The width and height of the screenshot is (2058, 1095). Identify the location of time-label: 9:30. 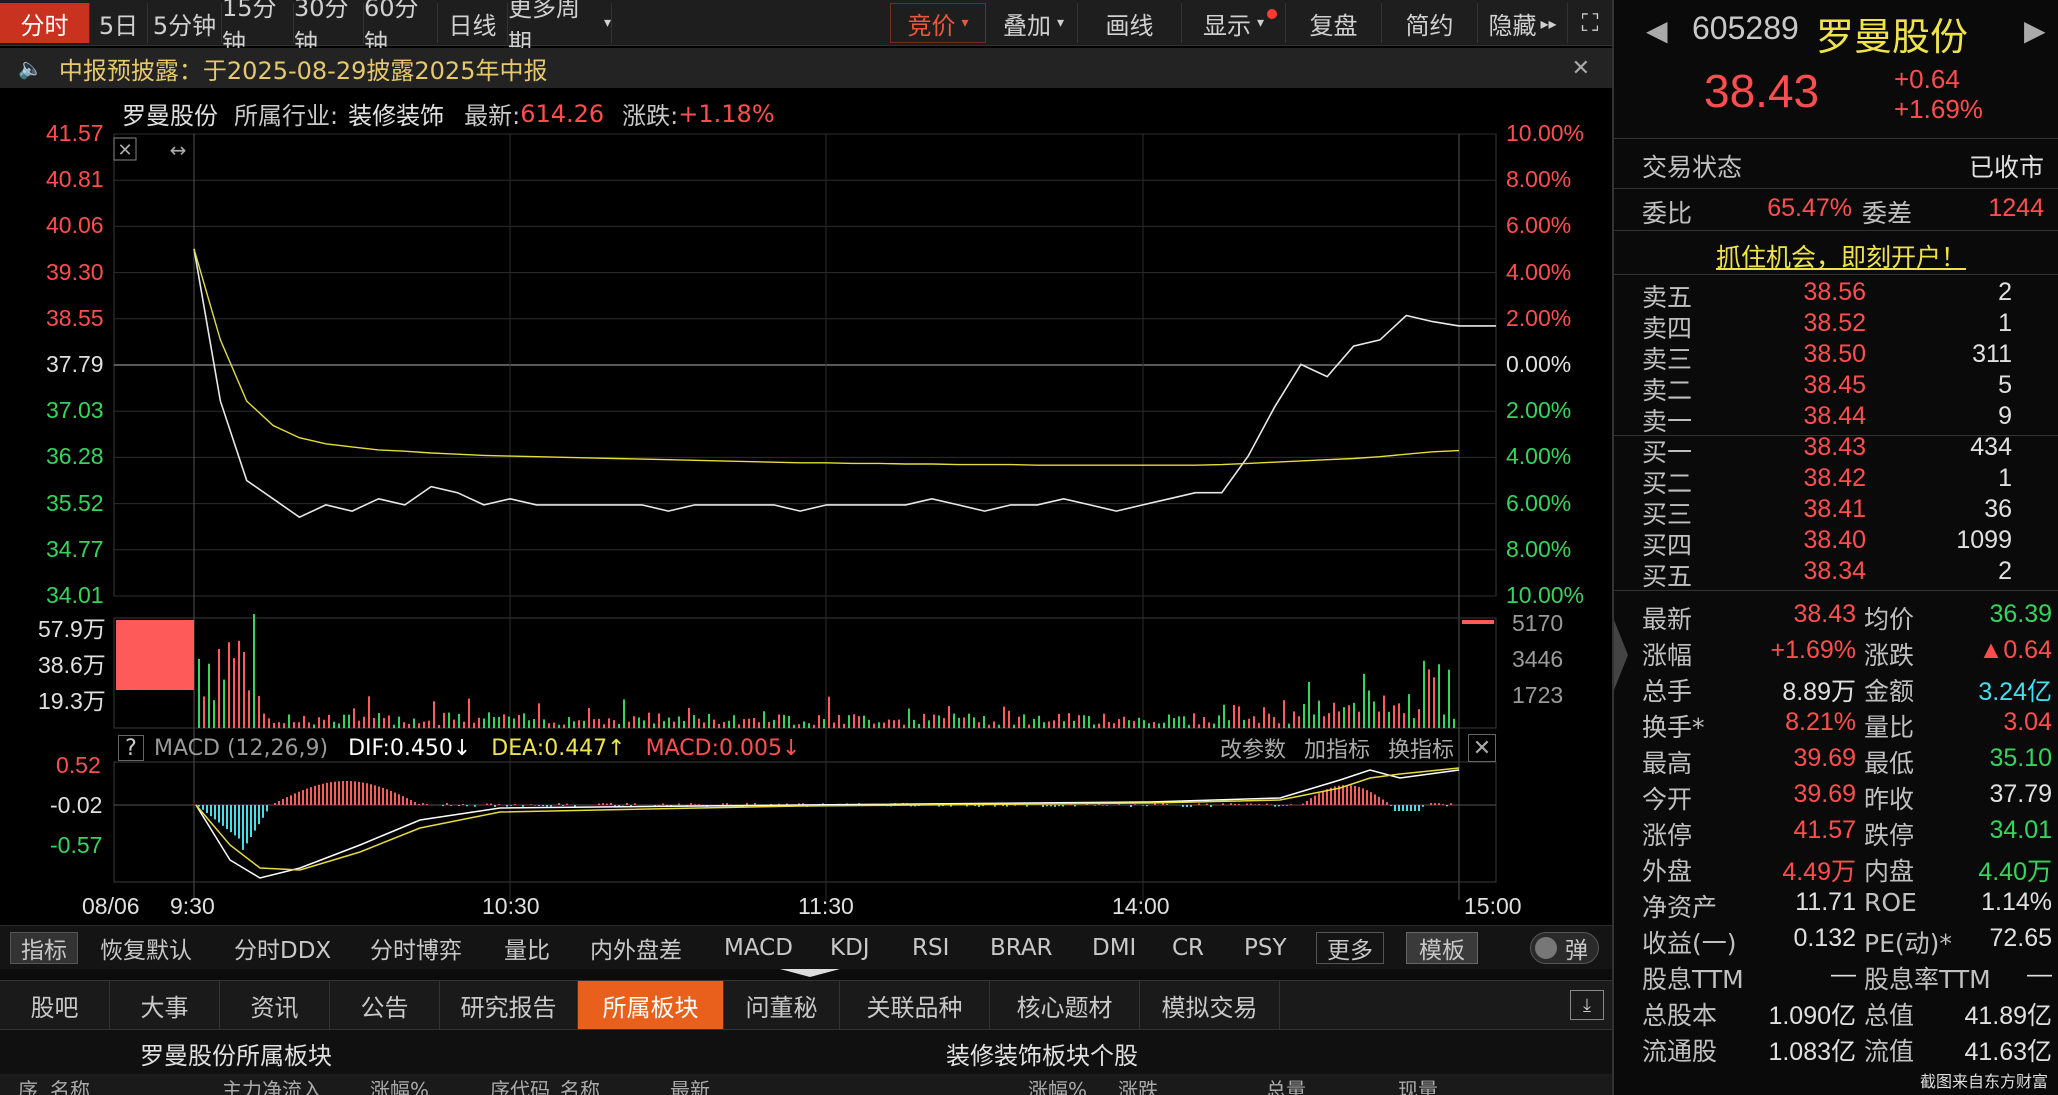
(192, 906).